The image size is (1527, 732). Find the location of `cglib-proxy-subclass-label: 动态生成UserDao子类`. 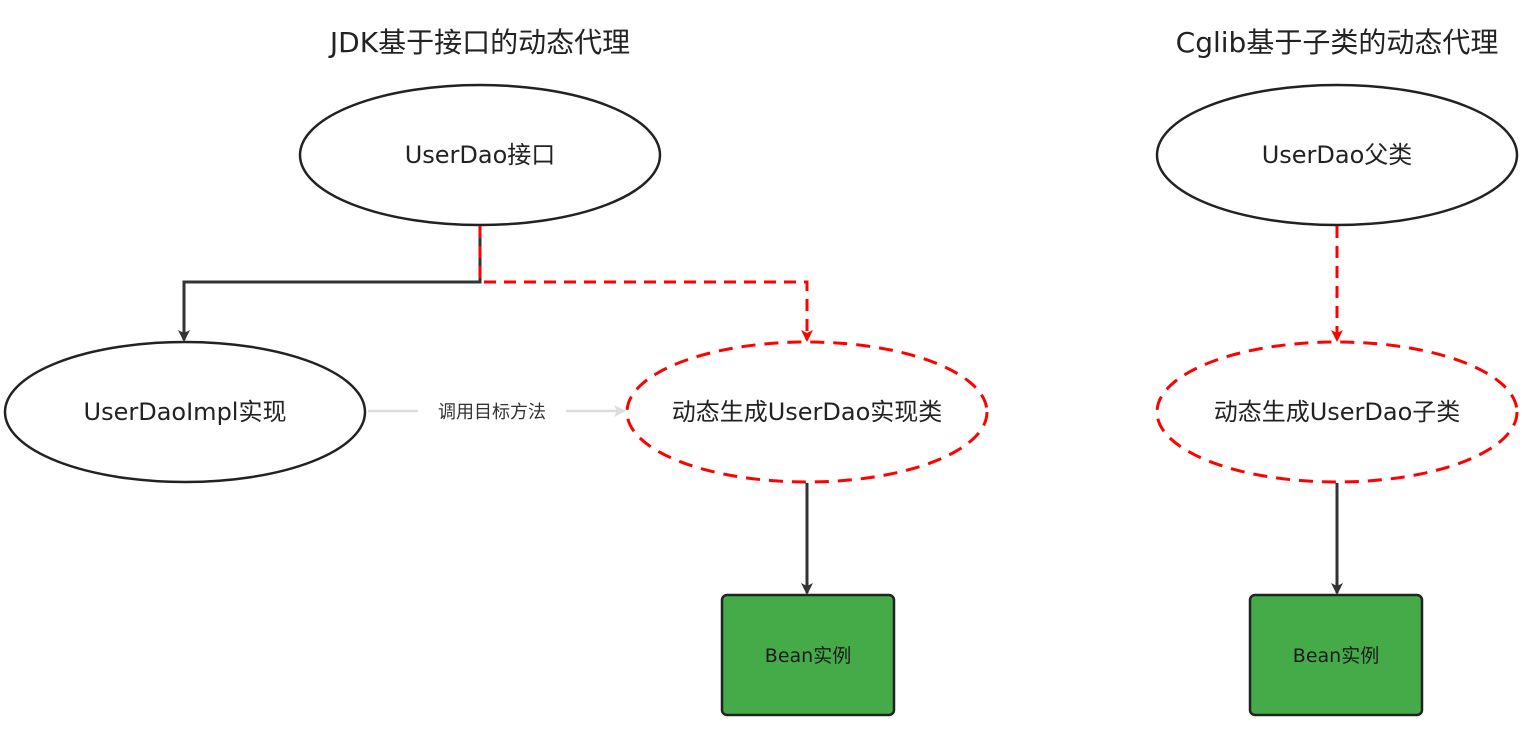

cglib-proxy-subclass-label: 动态生成UserDao子类 is located at coordinates (1337, 412).